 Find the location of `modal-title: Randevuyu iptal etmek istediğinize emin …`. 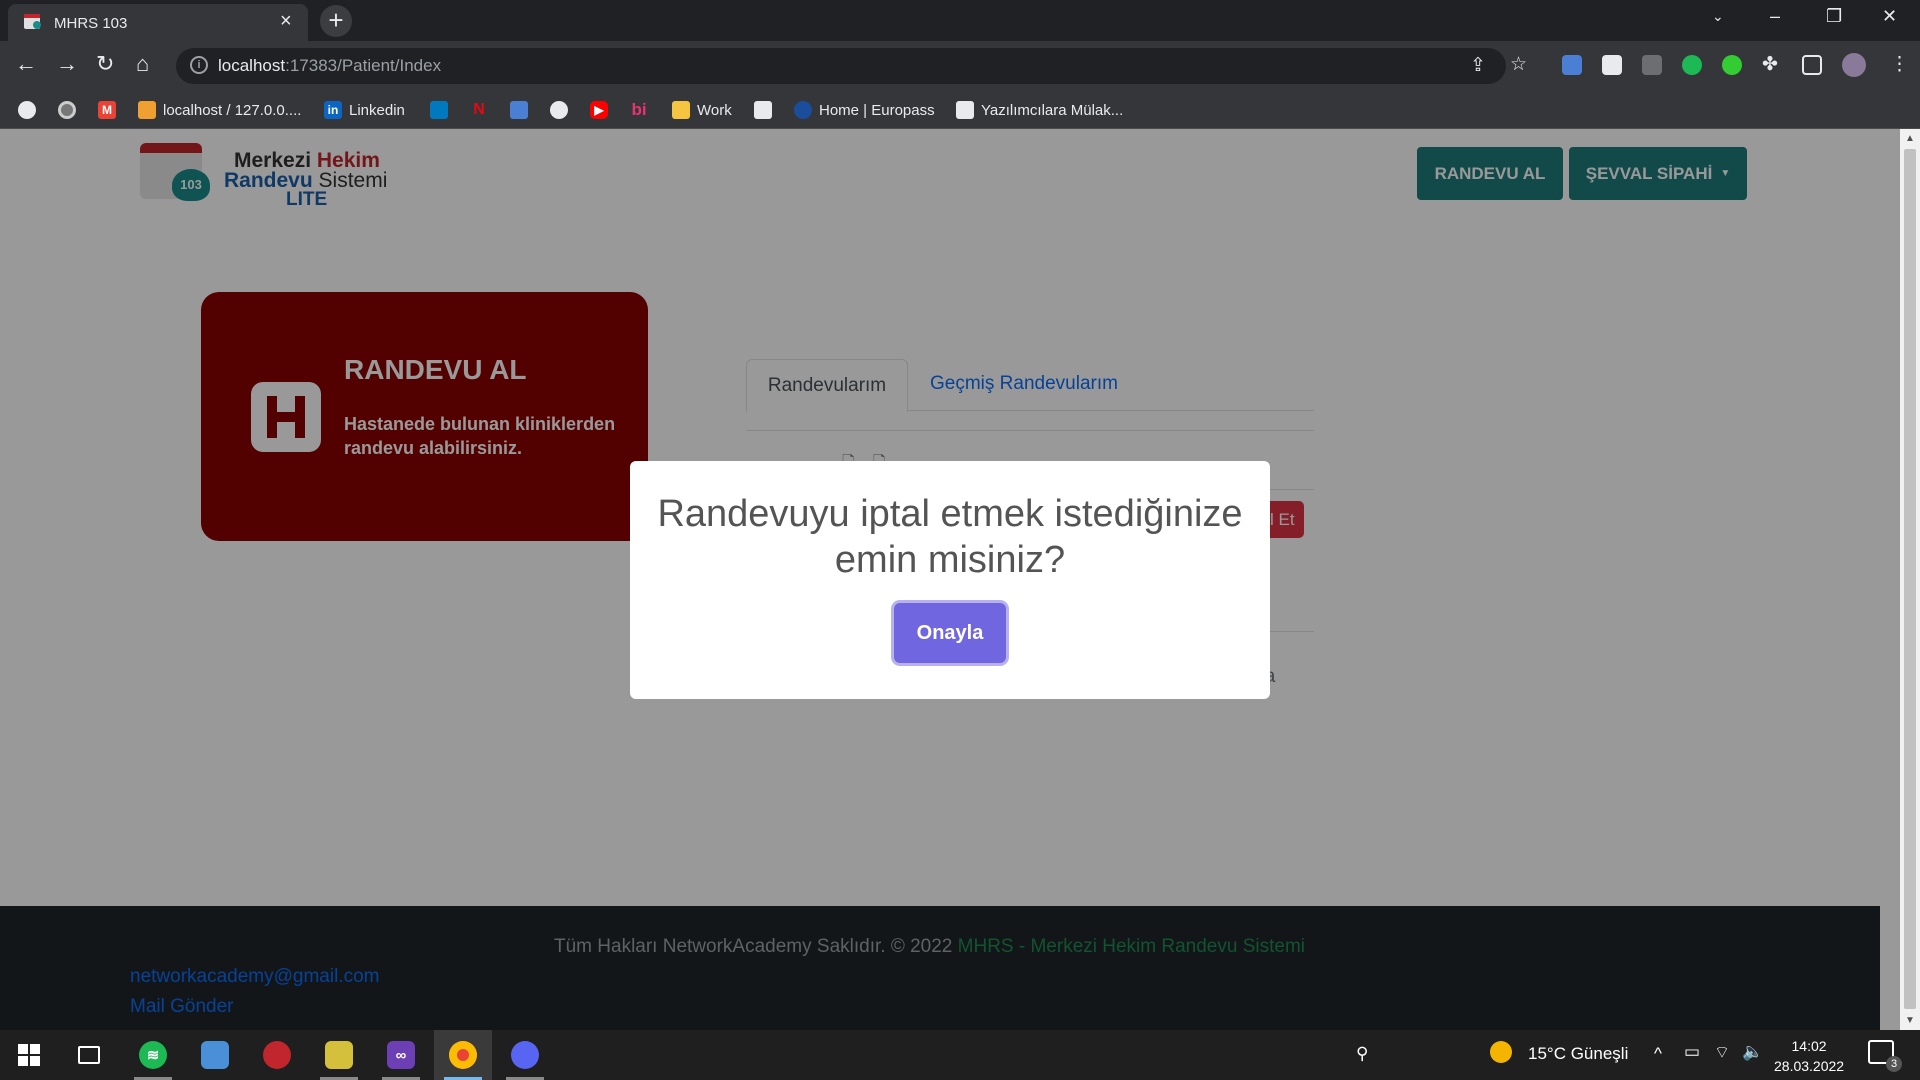

modal-title: Randevuyu iptal etmek istediğinize emin … is located at coordinates (950, 537).